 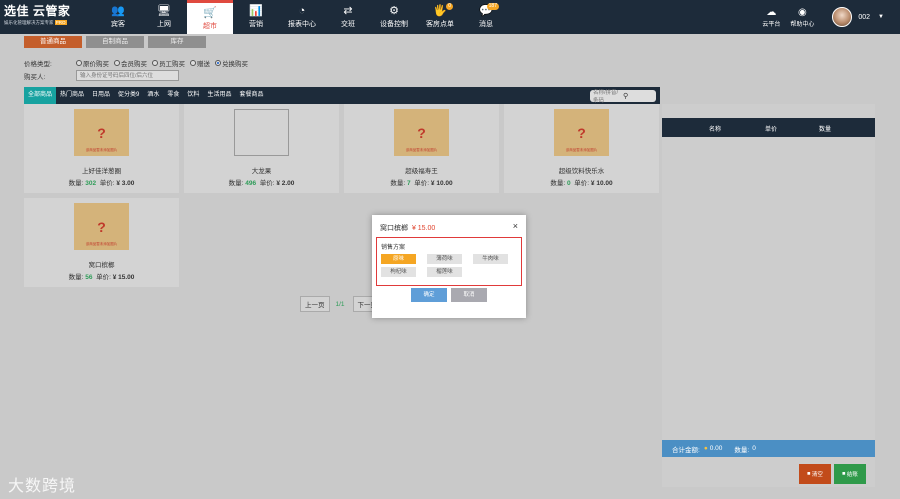 I want to click on tab-regular-goods: 普通商品, so click(x=53, y=42).